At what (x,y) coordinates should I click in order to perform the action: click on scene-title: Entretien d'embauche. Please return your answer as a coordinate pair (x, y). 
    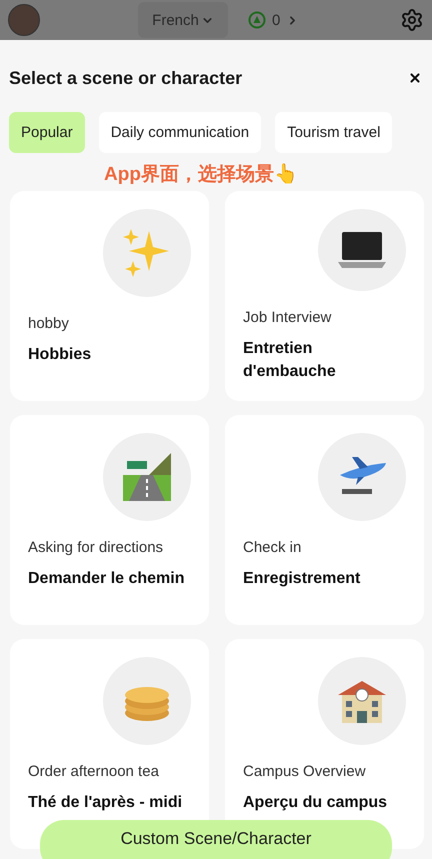
    Looking at the image, I should click on (290, 360).